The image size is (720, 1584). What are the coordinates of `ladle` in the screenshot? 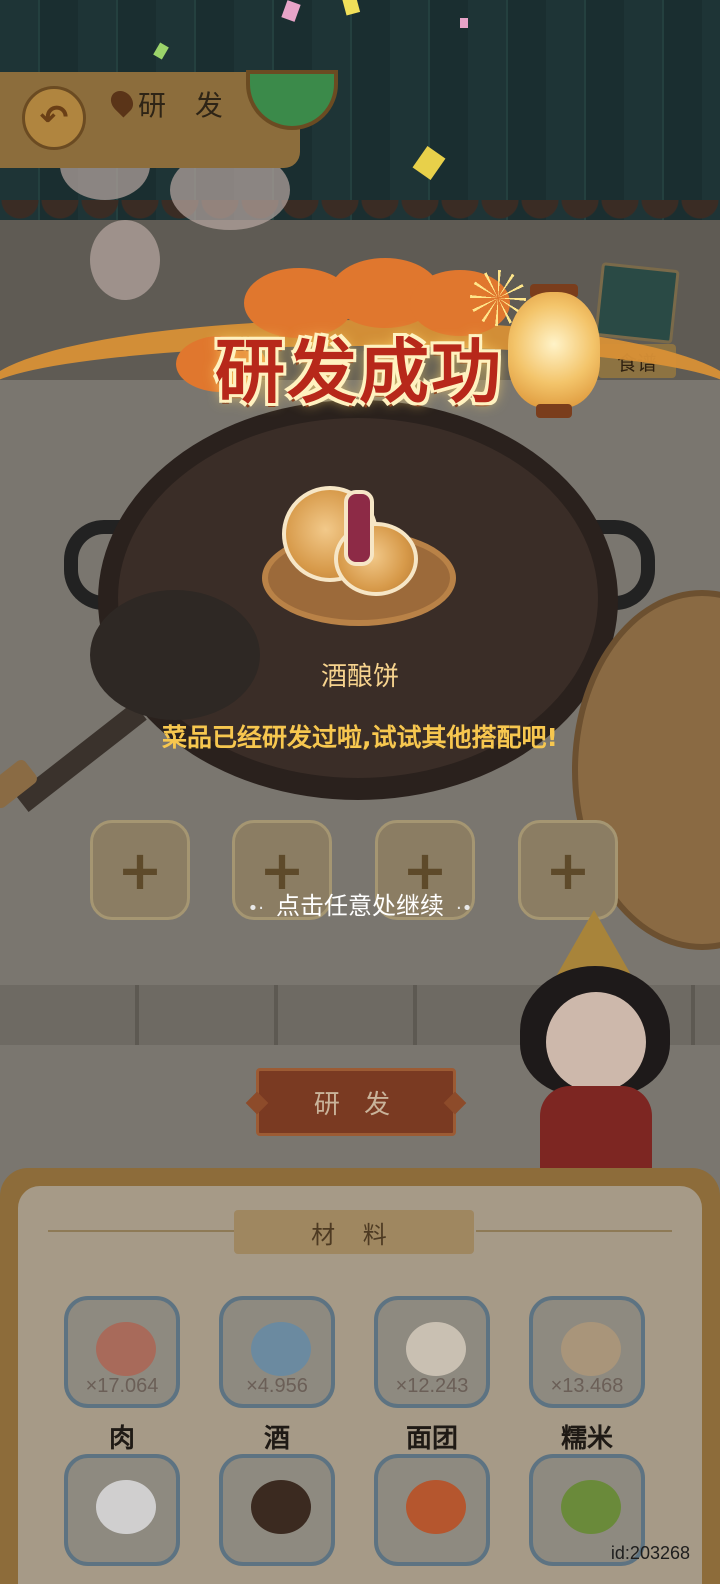 It's located at (175, 655).